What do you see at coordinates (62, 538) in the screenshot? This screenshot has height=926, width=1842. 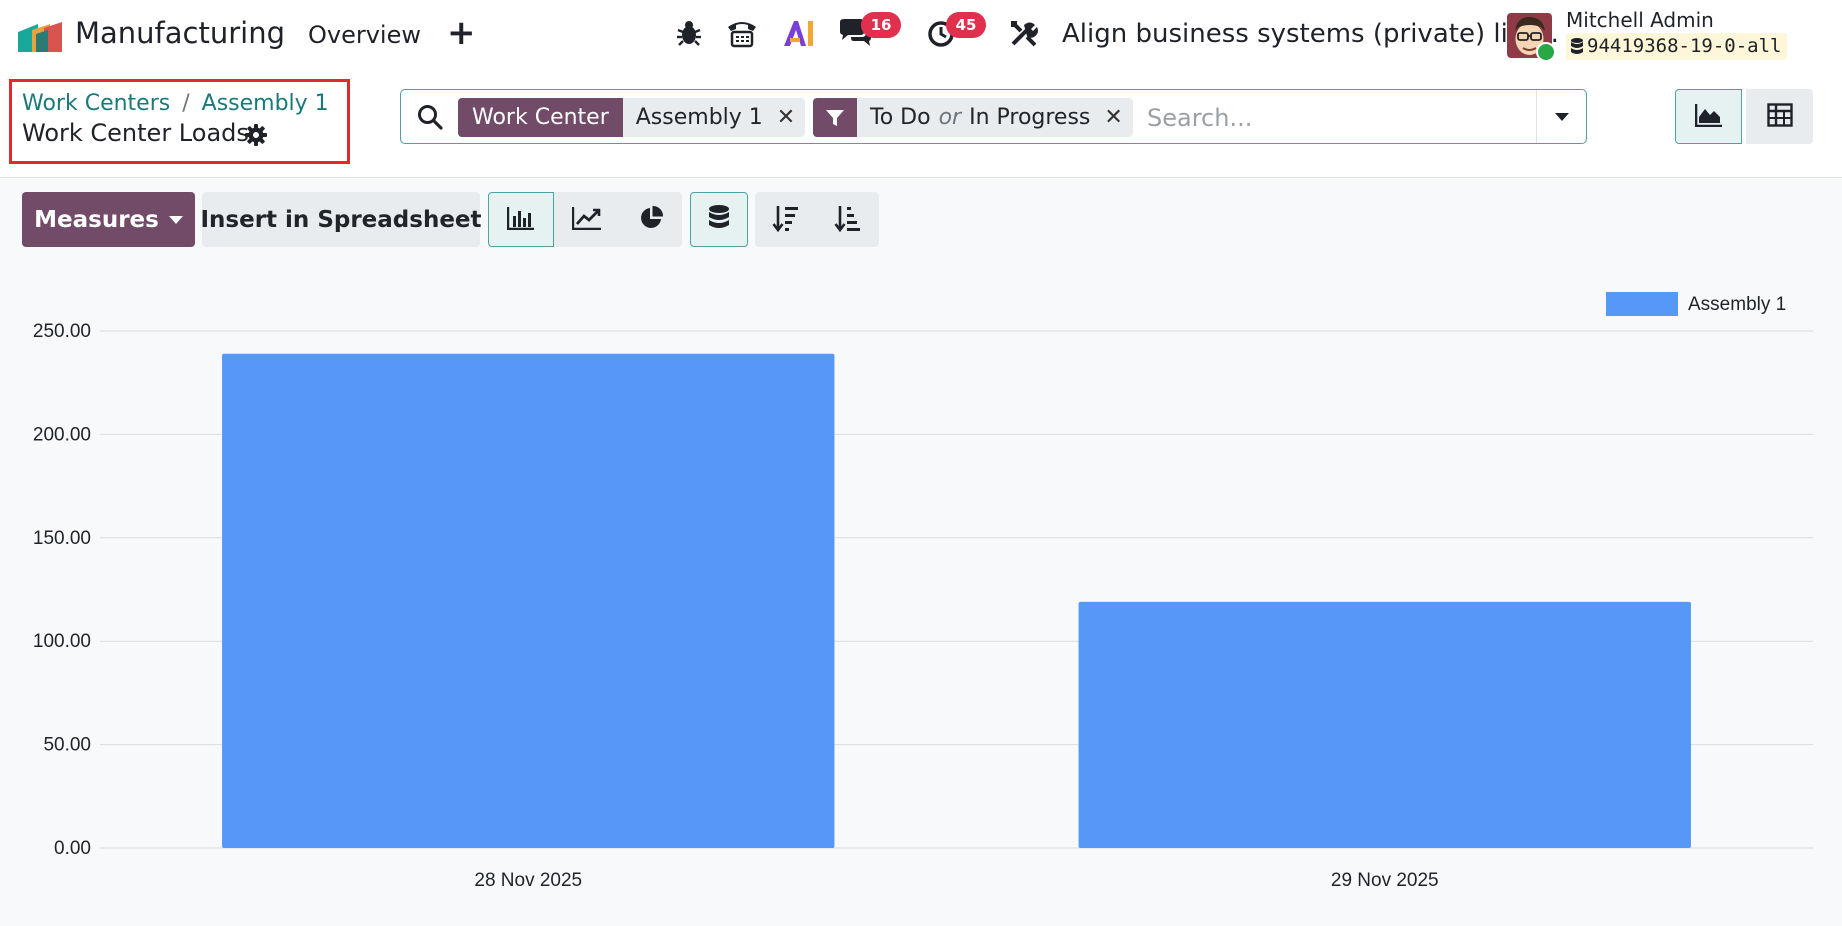 I see `y-tick-label: 150.00` at bounding box center [62, 538].